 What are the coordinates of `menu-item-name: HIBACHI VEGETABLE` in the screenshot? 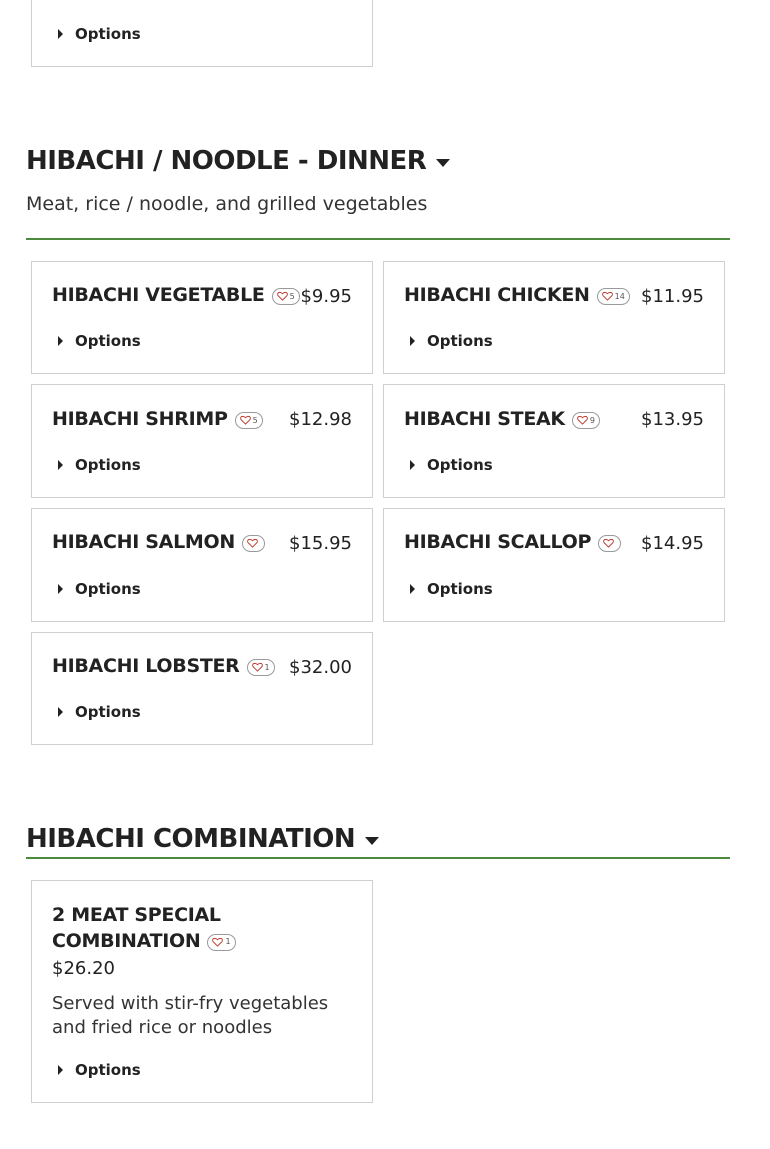 It's located at (158, 295).